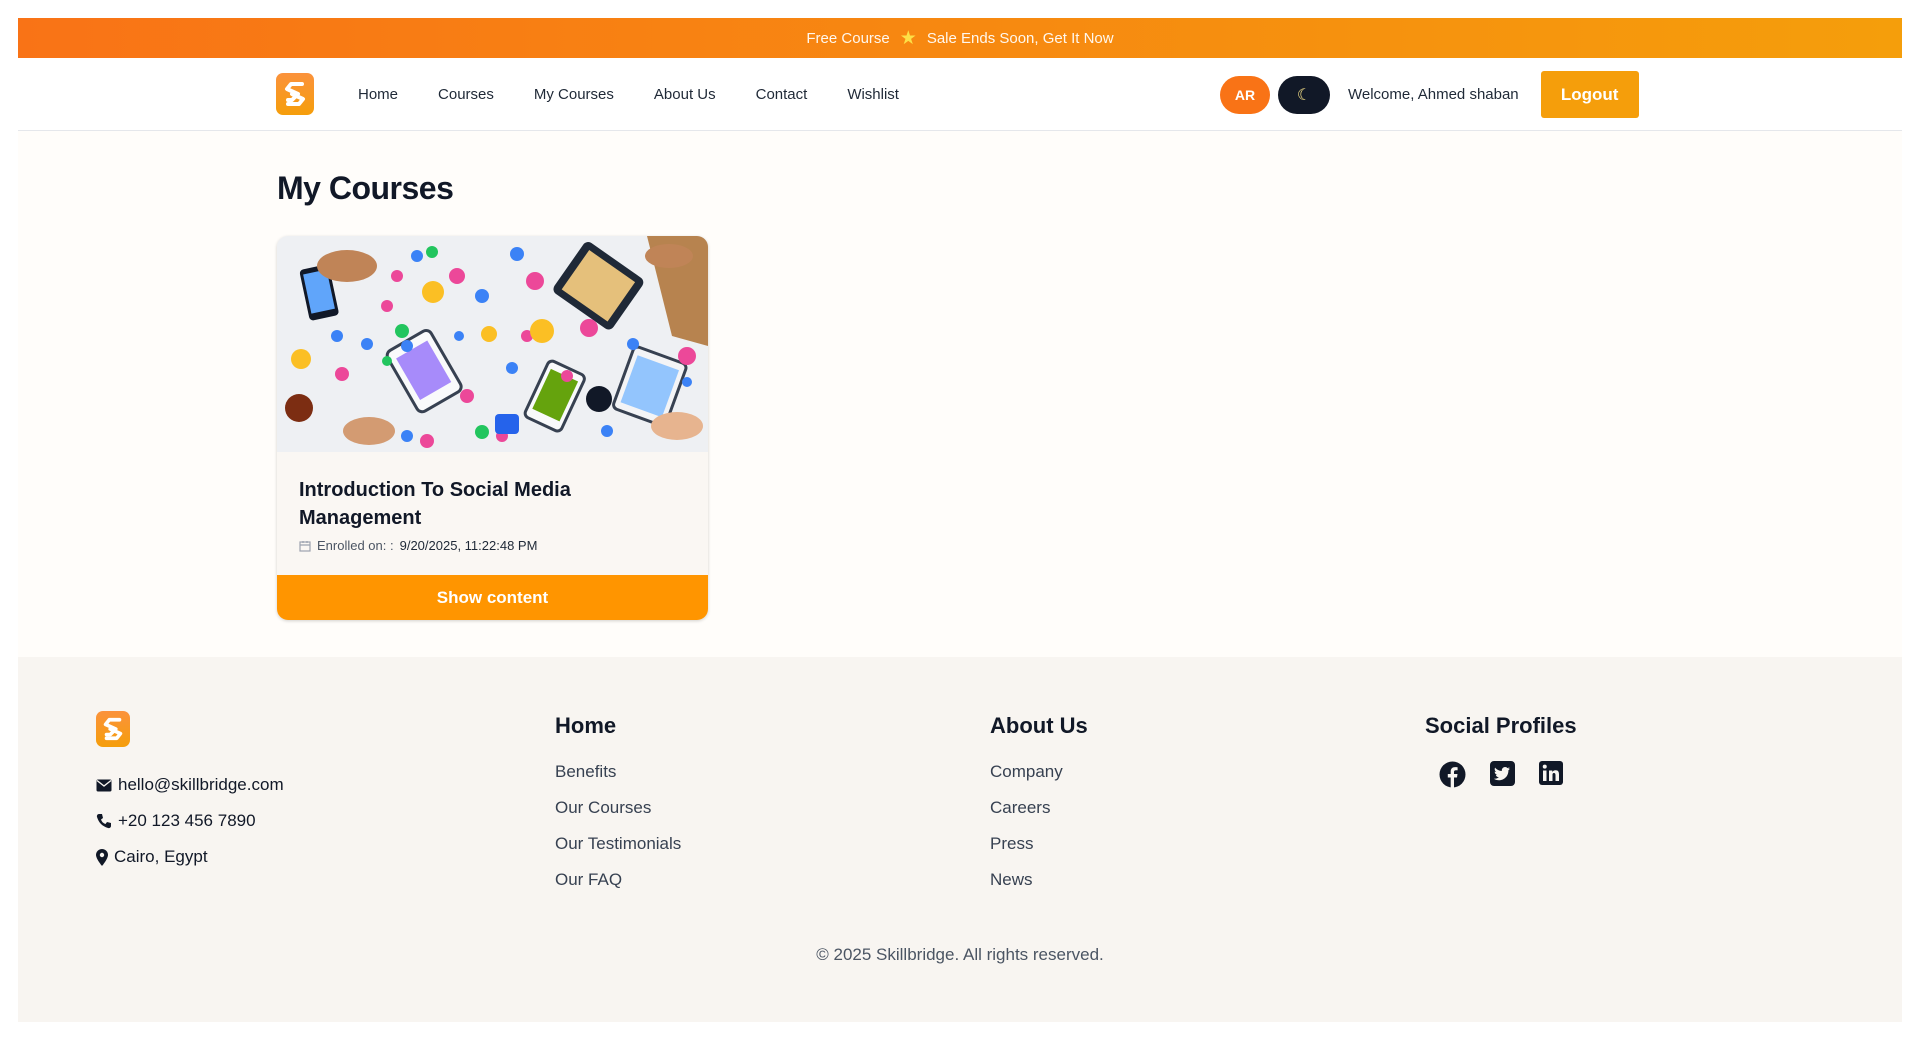  What do you see at coordinates (586, 725) in the screenshot?
I see `footer-home-heading: Home` at bounding box center [586, 725].